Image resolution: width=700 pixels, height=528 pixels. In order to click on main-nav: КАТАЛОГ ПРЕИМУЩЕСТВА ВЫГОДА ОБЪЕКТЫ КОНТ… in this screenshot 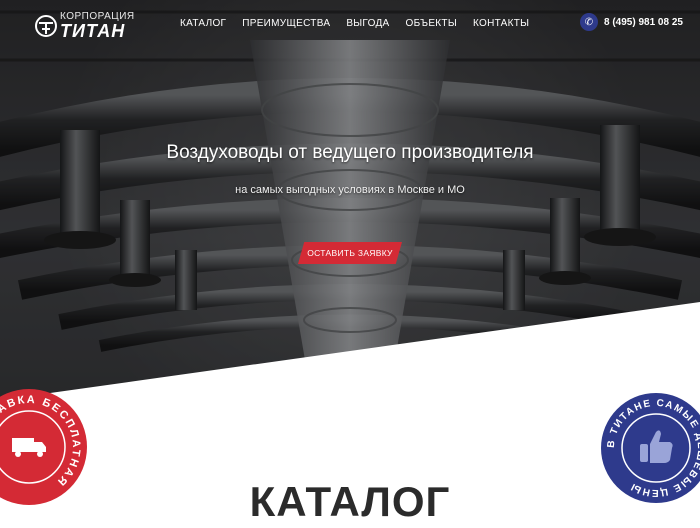, I will do `click(354, 23)`.